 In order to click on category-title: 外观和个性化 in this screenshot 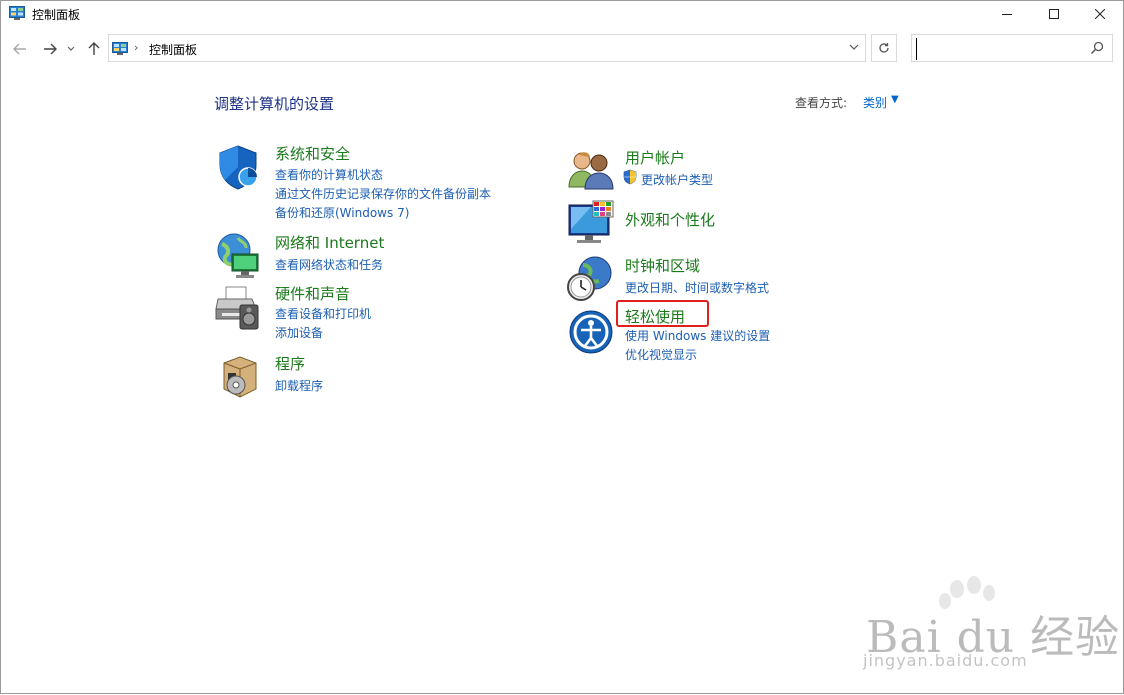, I will do `click(670, 219)`.